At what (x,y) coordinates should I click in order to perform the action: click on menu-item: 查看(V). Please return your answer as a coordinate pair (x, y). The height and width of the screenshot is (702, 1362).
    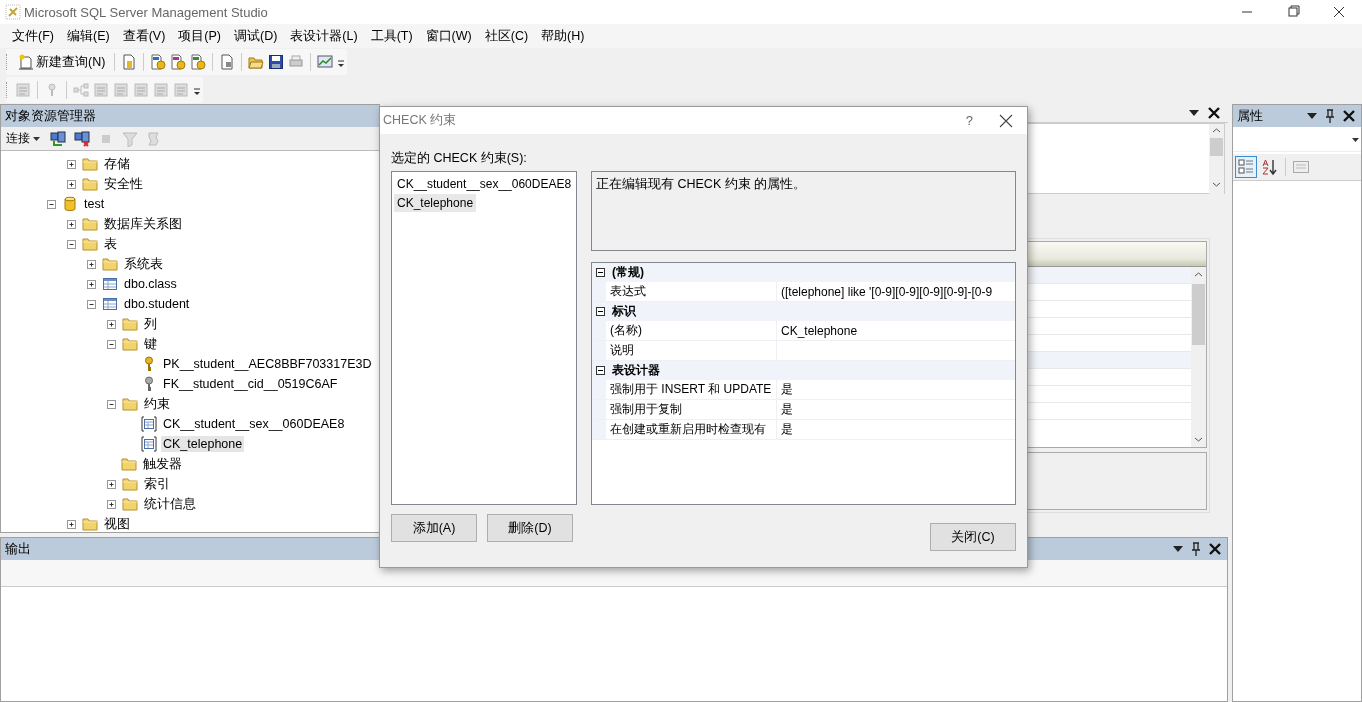
    Looking at the image, I should click on (144, 36).